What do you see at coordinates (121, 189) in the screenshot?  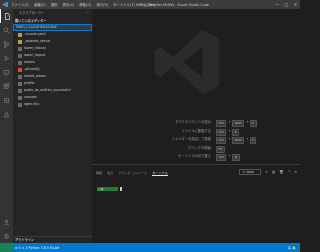 I see `terminal-cursor` at bounding box center [121, 189].